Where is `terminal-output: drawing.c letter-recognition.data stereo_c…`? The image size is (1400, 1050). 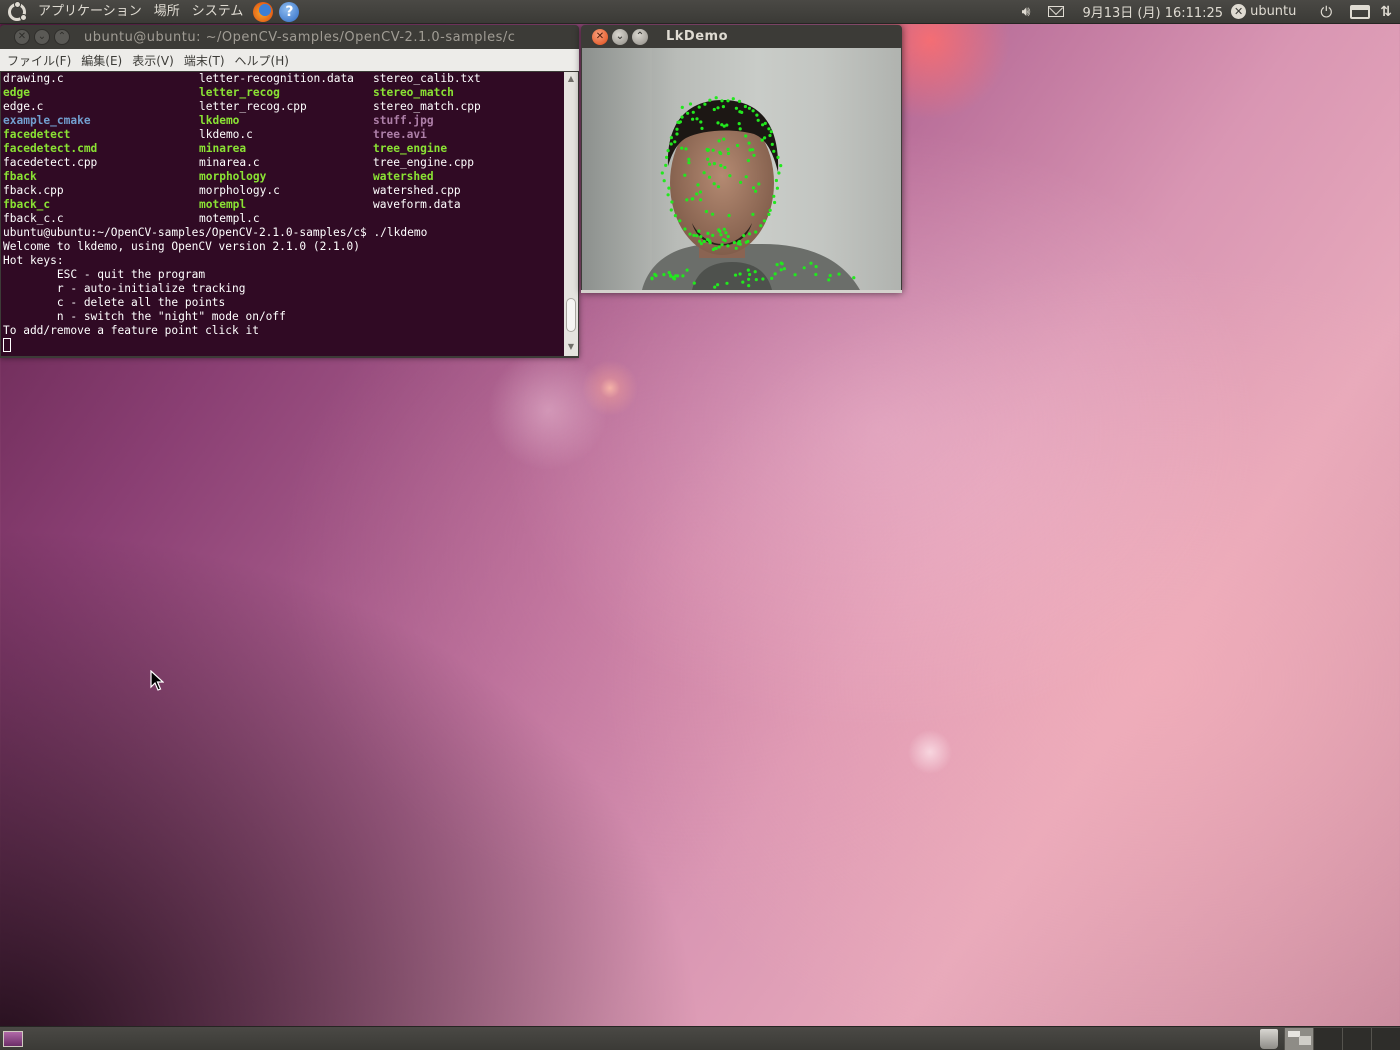 terminal-output: drawing.c letter-recognition.data stereo_c… is located at coordinates (282, 214).